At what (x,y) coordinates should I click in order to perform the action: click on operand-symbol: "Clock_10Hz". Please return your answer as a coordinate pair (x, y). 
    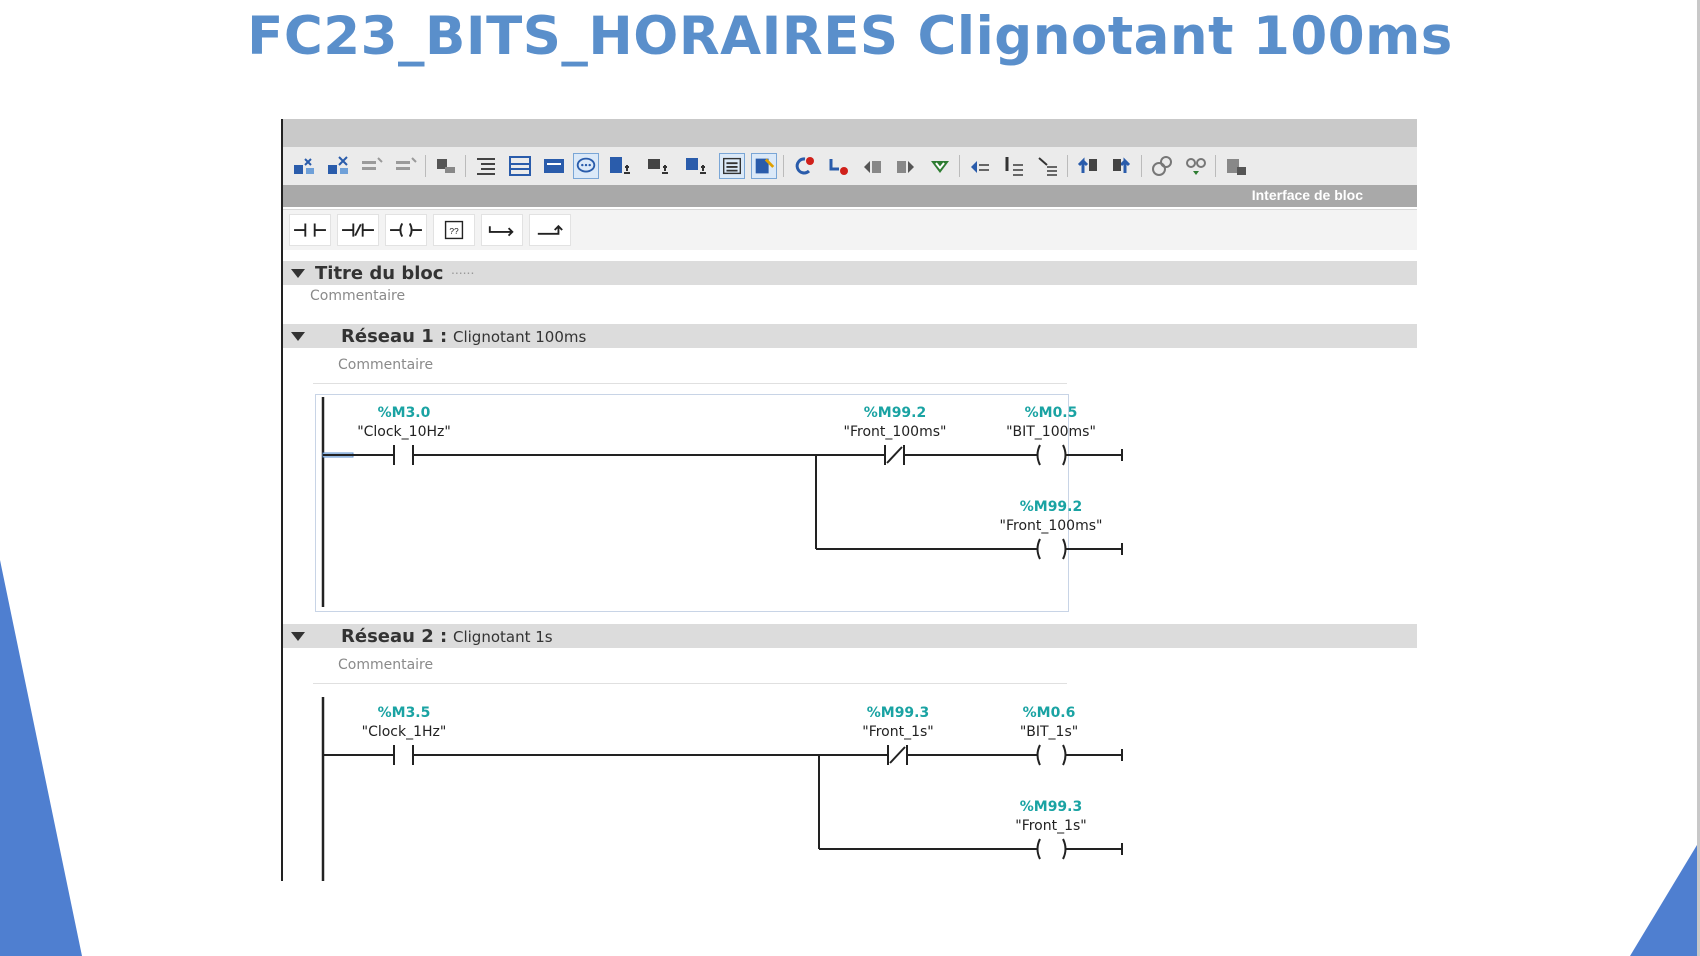
    Looking at the image, I should click on (404, 432).